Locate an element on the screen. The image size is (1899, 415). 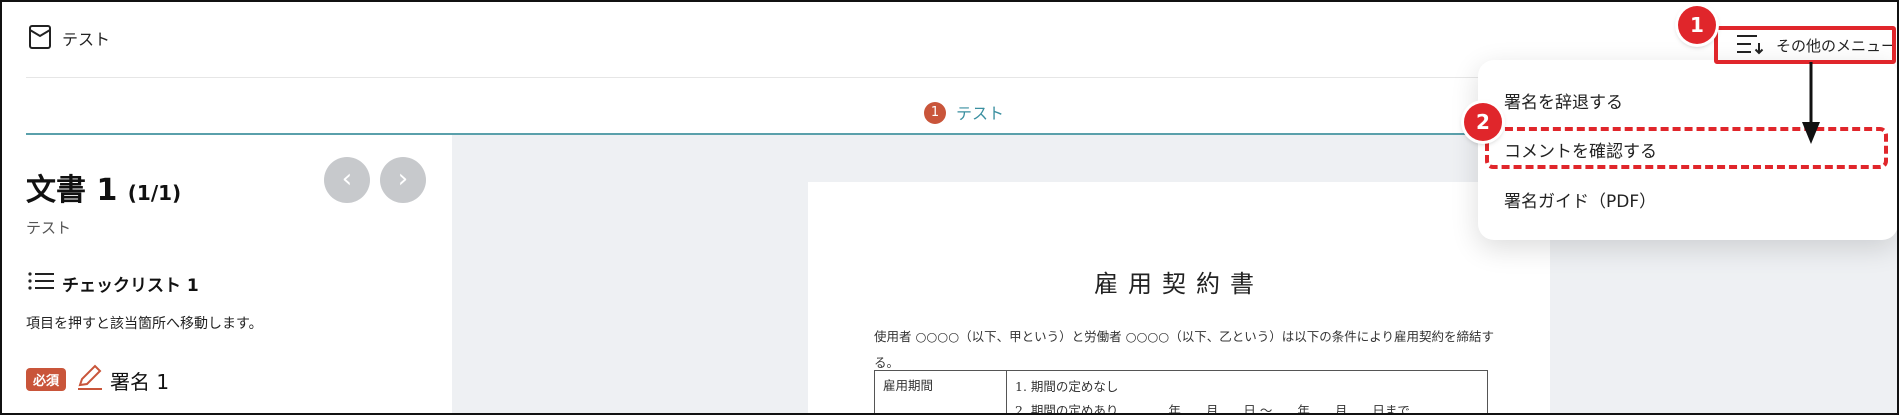
menu-item-decline-signature: 署名を辞退する is located at coordinates (1563, 100).